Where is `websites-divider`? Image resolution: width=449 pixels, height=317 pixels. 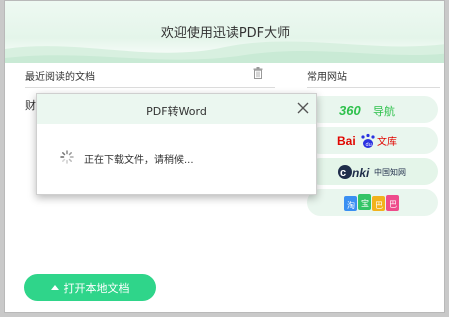
websites-divider is located at coordinates (373, 87).